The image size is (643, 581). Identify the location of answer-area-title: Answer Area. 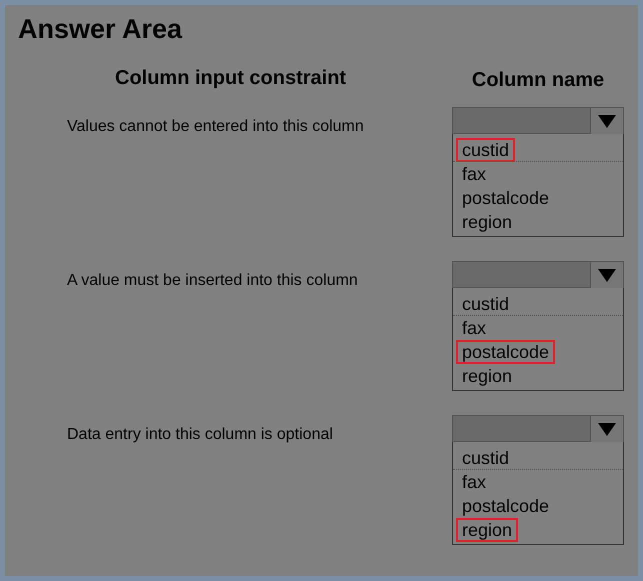
(101, 29).